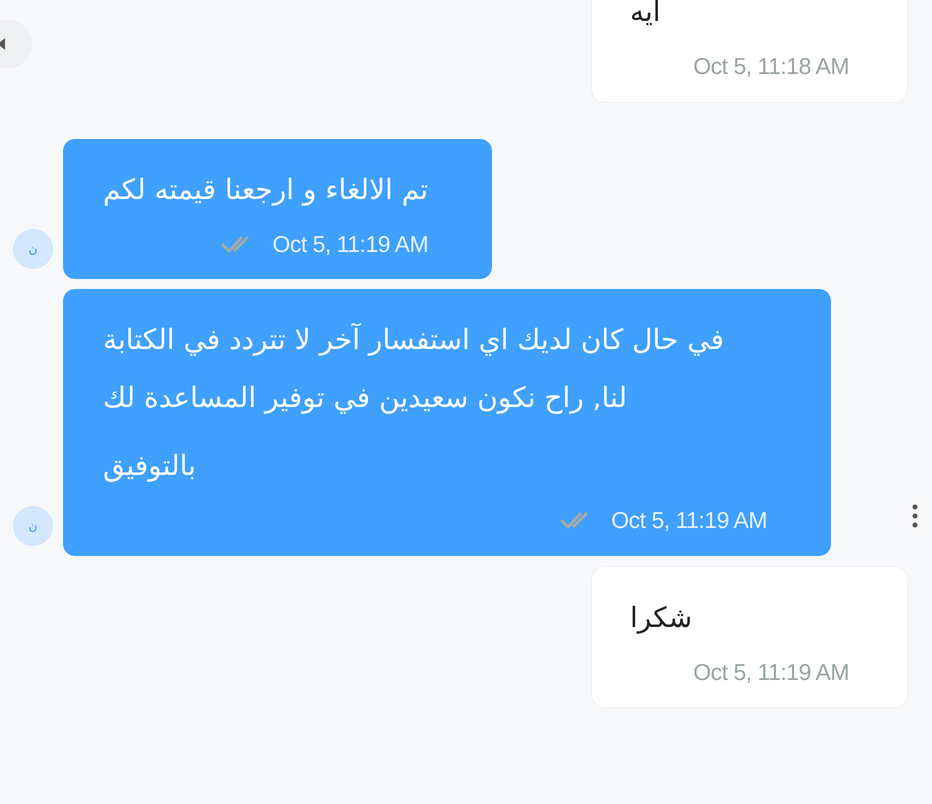 This screenshot has height=804, width=932. What do you see at coordinates (150, 466) in the screenshot?
I see `message-text: بالتوفيق` at bounding box center [150, 466].